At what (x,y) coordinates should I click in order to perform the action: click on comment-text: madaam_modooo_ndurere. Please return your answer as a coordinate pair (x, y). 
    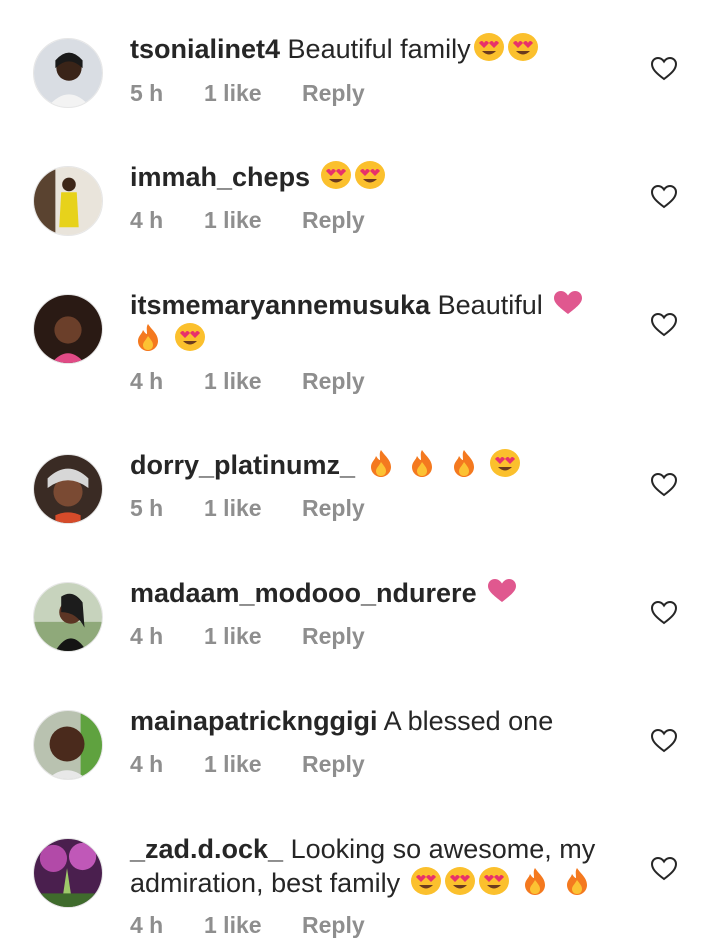
    Looking at the image, I should click on (375, 593).